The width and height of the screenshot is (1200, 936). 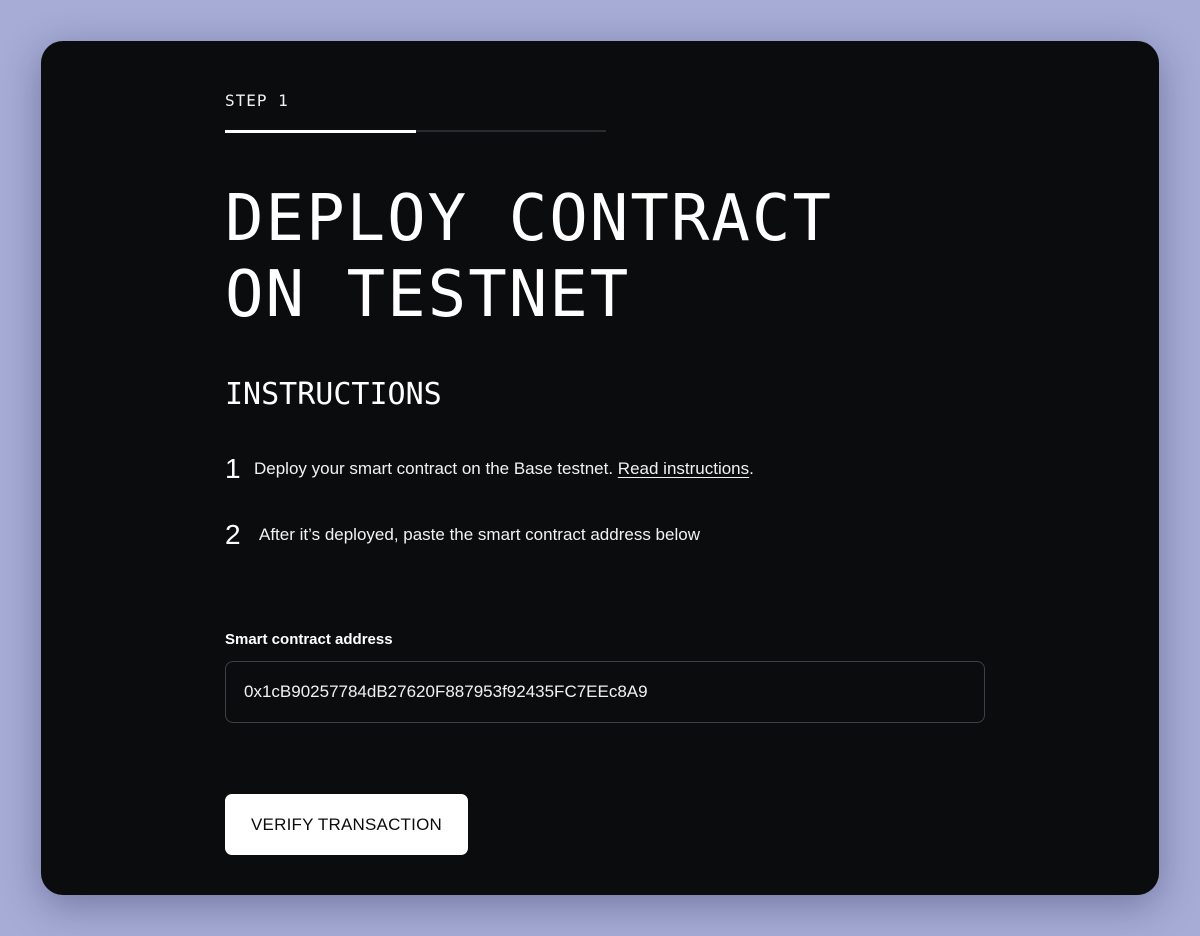 What do you see at coordinates (605, 692) in the screenshot?
I see `contract-address-input` at bounding box center [605, 692].